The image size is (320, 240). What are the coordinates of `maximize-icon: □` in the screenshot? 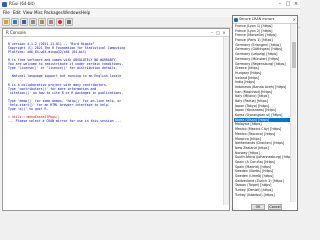 It's located at (288, 4).